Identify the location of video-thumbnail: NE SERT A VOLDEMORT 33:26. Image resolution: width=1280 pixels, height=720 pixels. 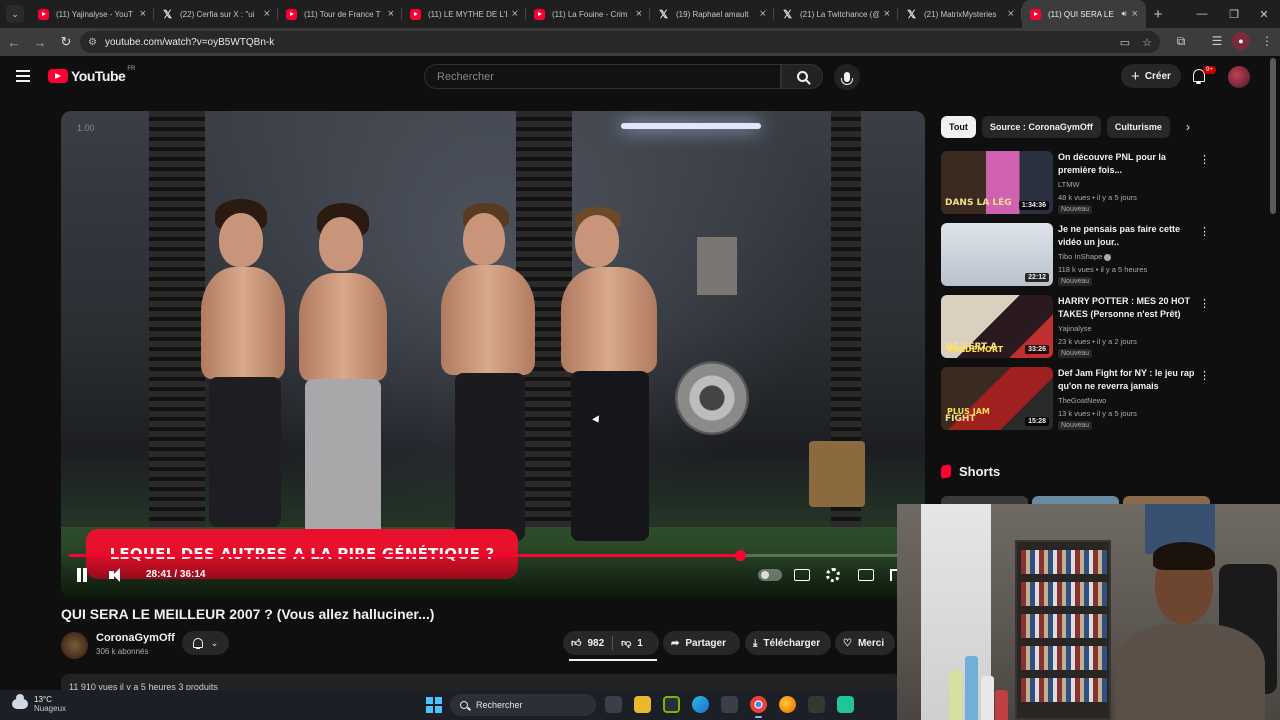
(997, 326).